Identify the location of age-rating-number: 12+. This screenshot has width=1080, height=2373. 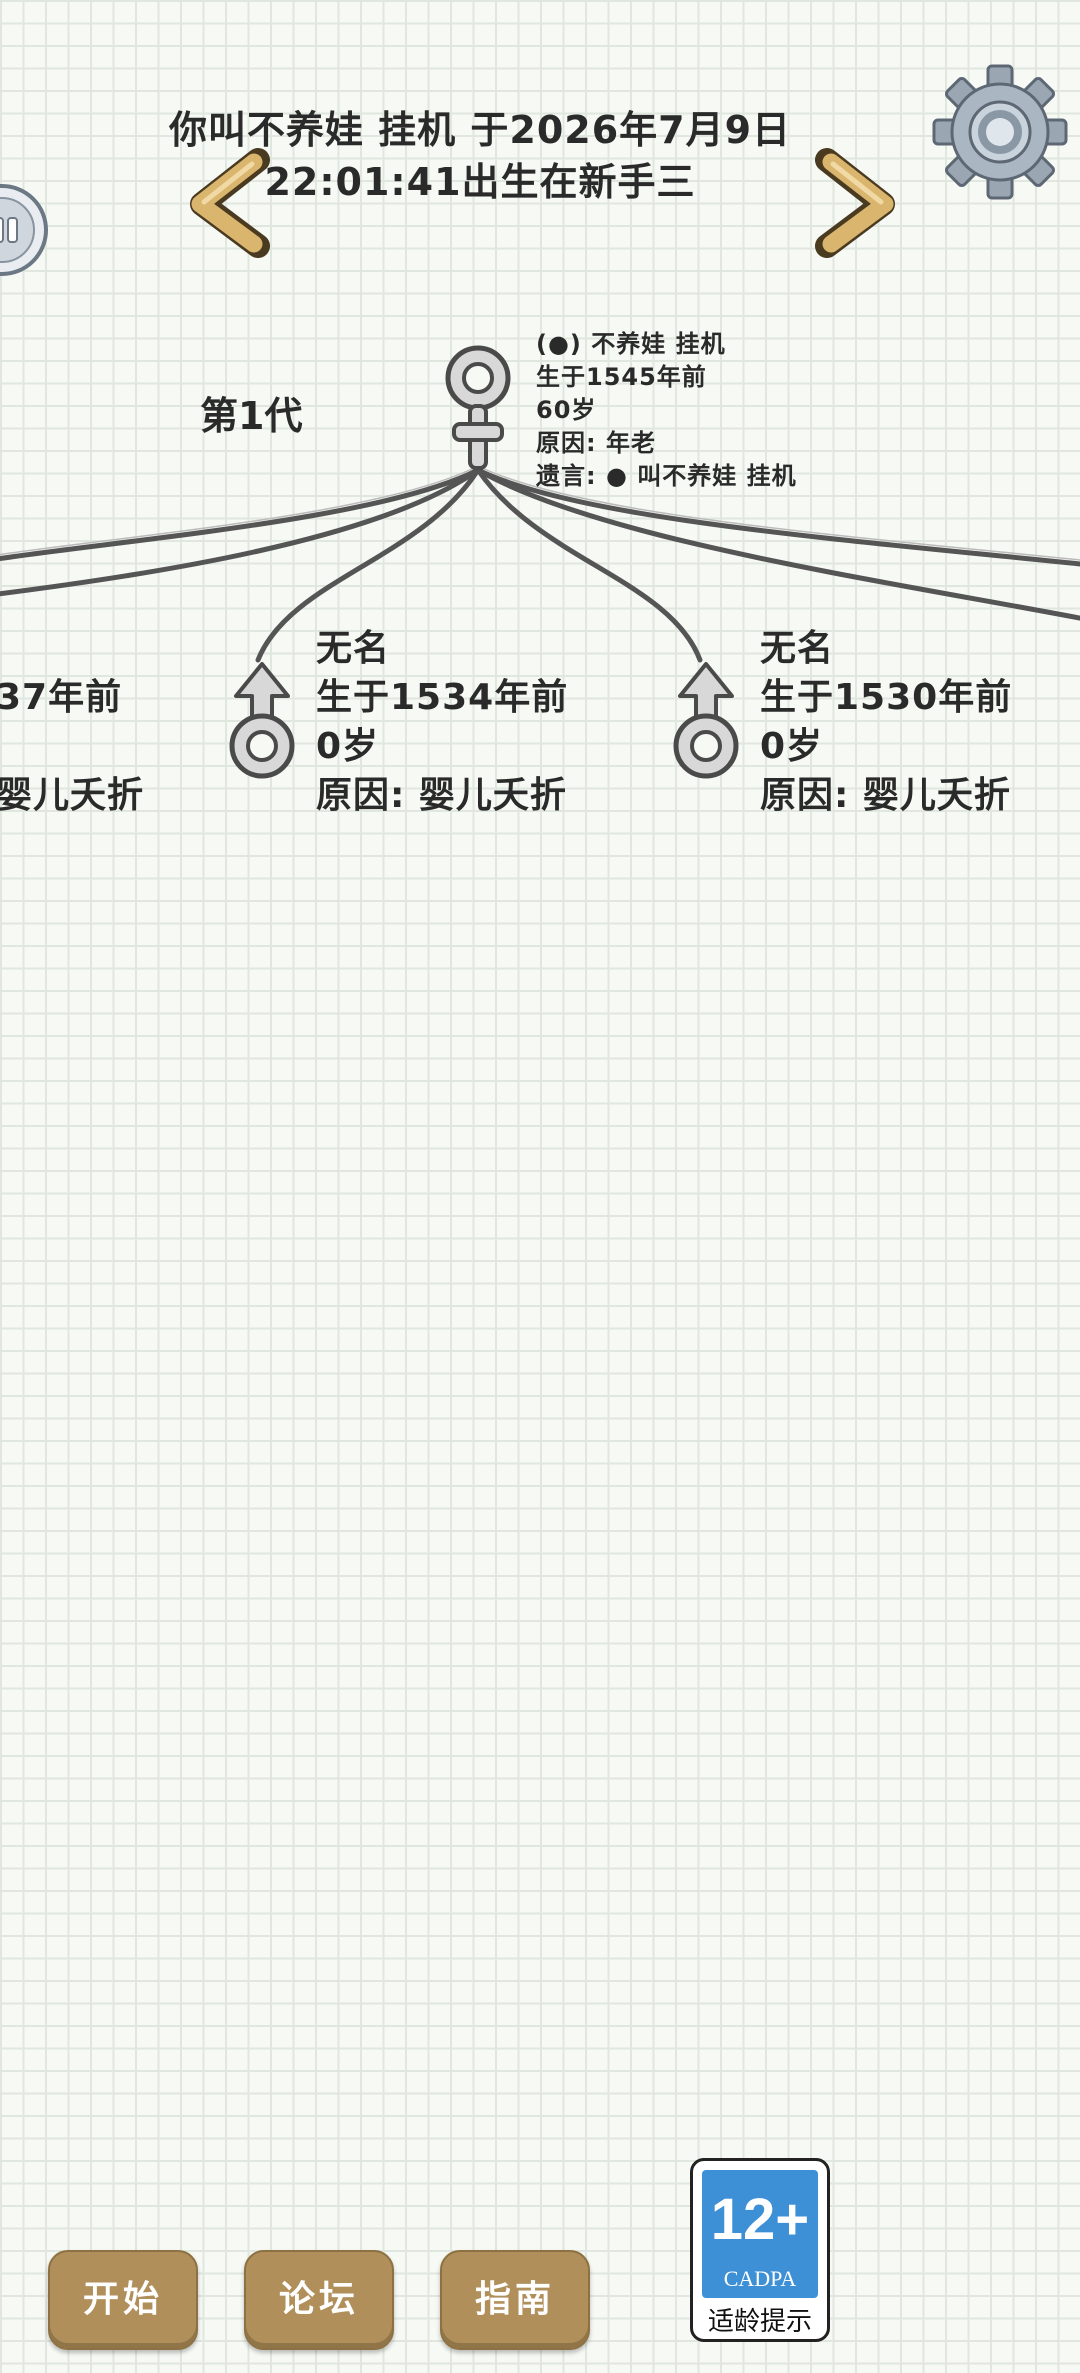
(760, 2219).